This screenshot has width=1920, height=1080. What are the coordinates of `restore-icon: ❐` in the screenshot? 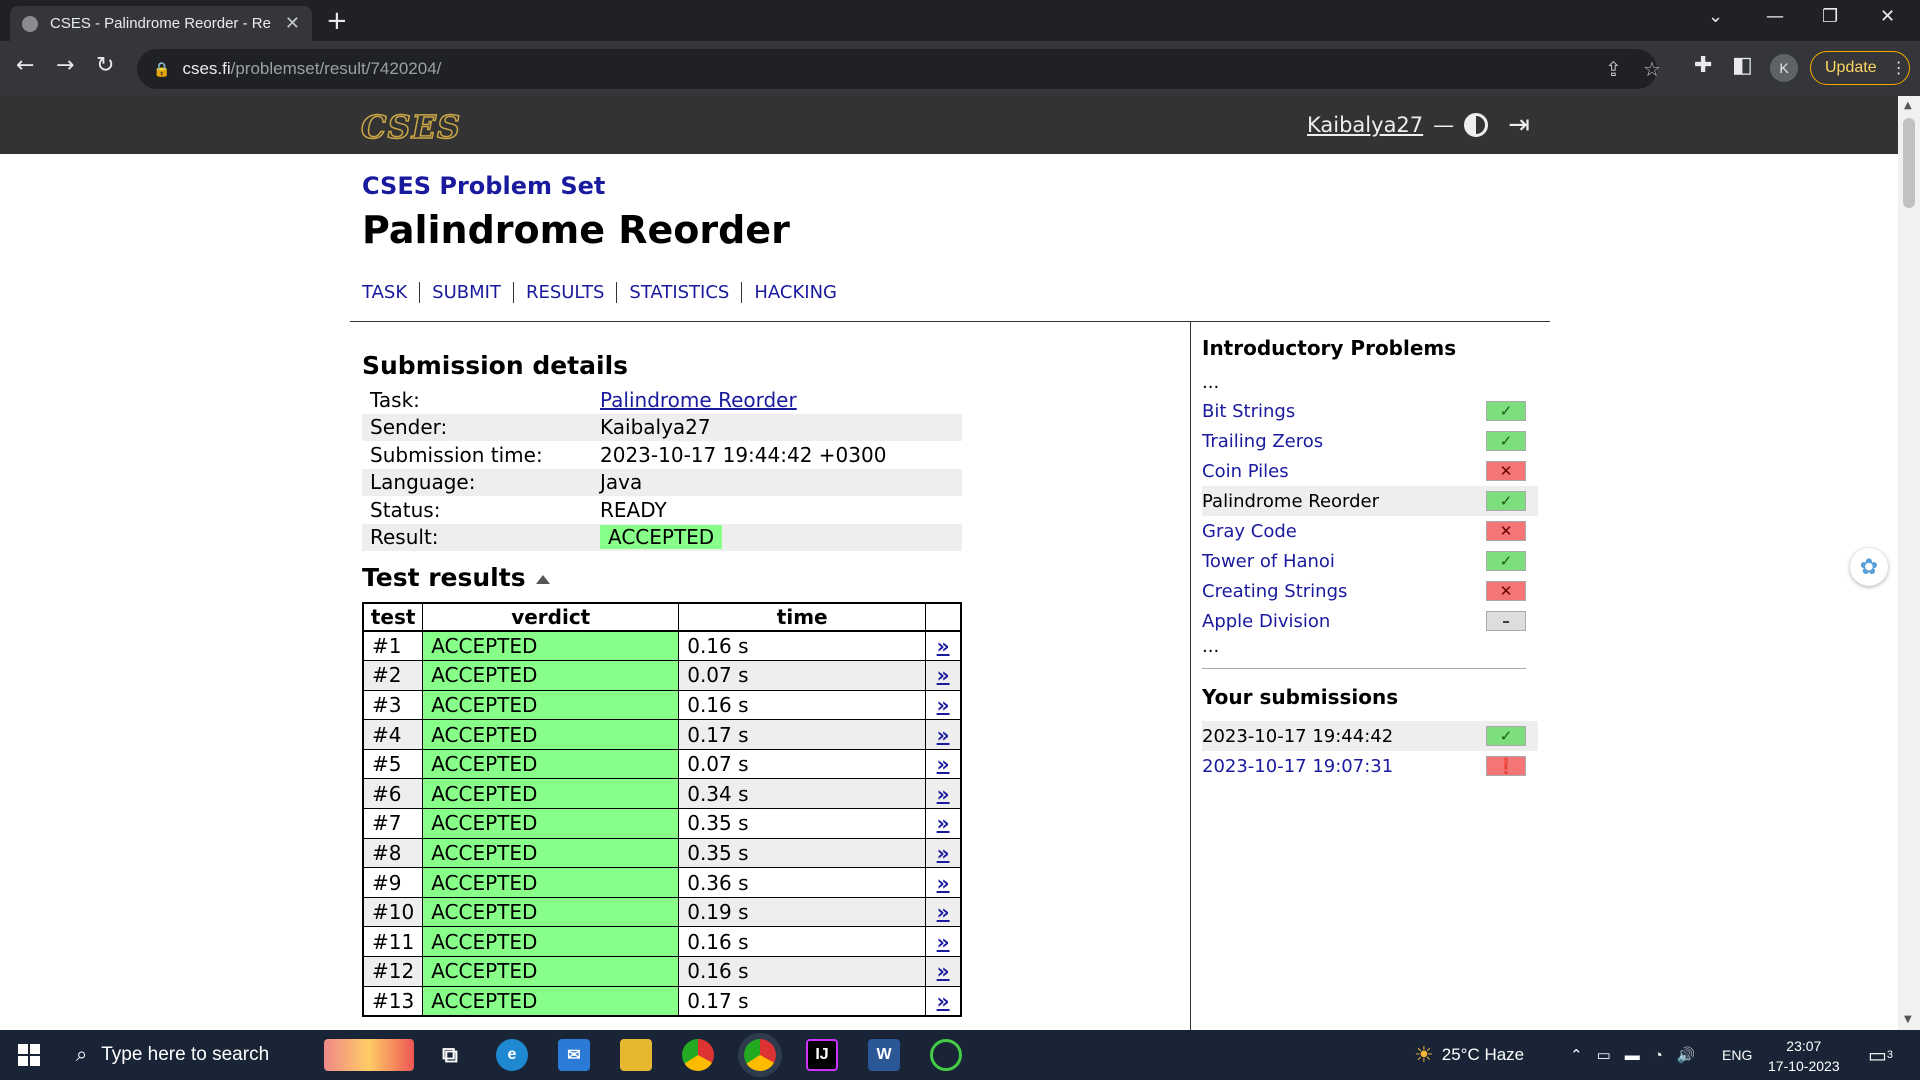 It's located at (1830, 16).